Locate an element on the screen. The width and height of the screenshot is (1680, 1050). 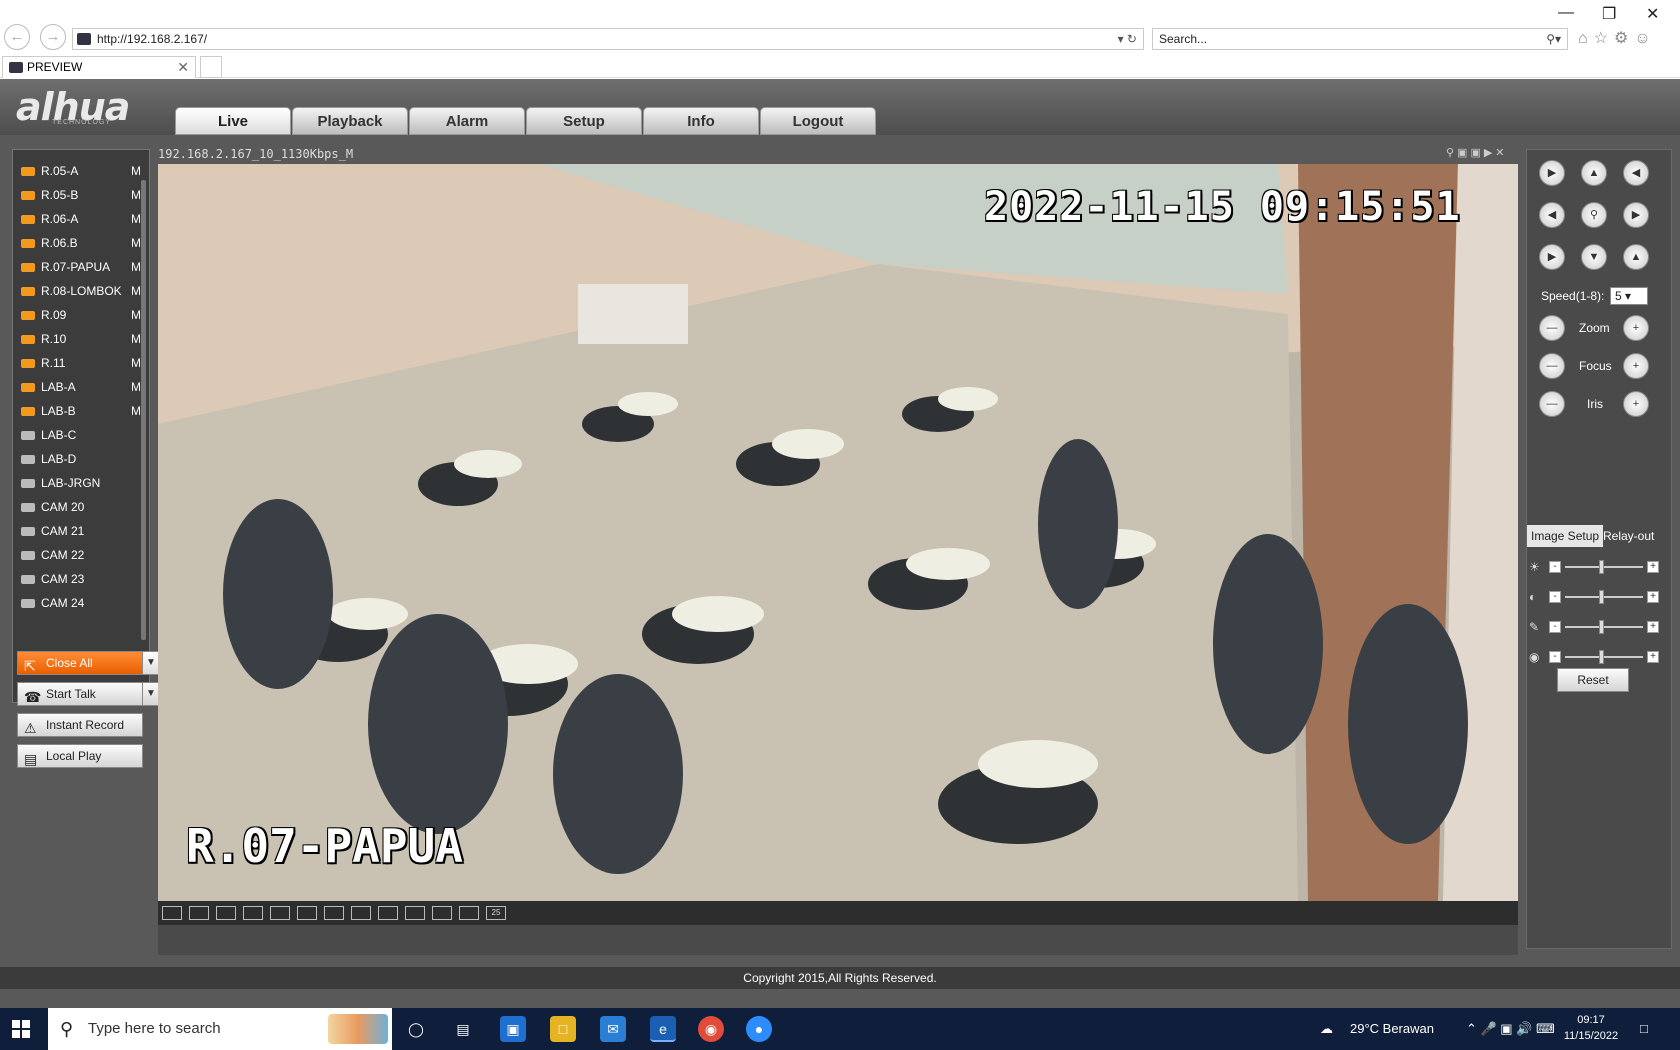
video-window-controls: ⚲▣▣▶✕ is located at coordinates (1477, 152).